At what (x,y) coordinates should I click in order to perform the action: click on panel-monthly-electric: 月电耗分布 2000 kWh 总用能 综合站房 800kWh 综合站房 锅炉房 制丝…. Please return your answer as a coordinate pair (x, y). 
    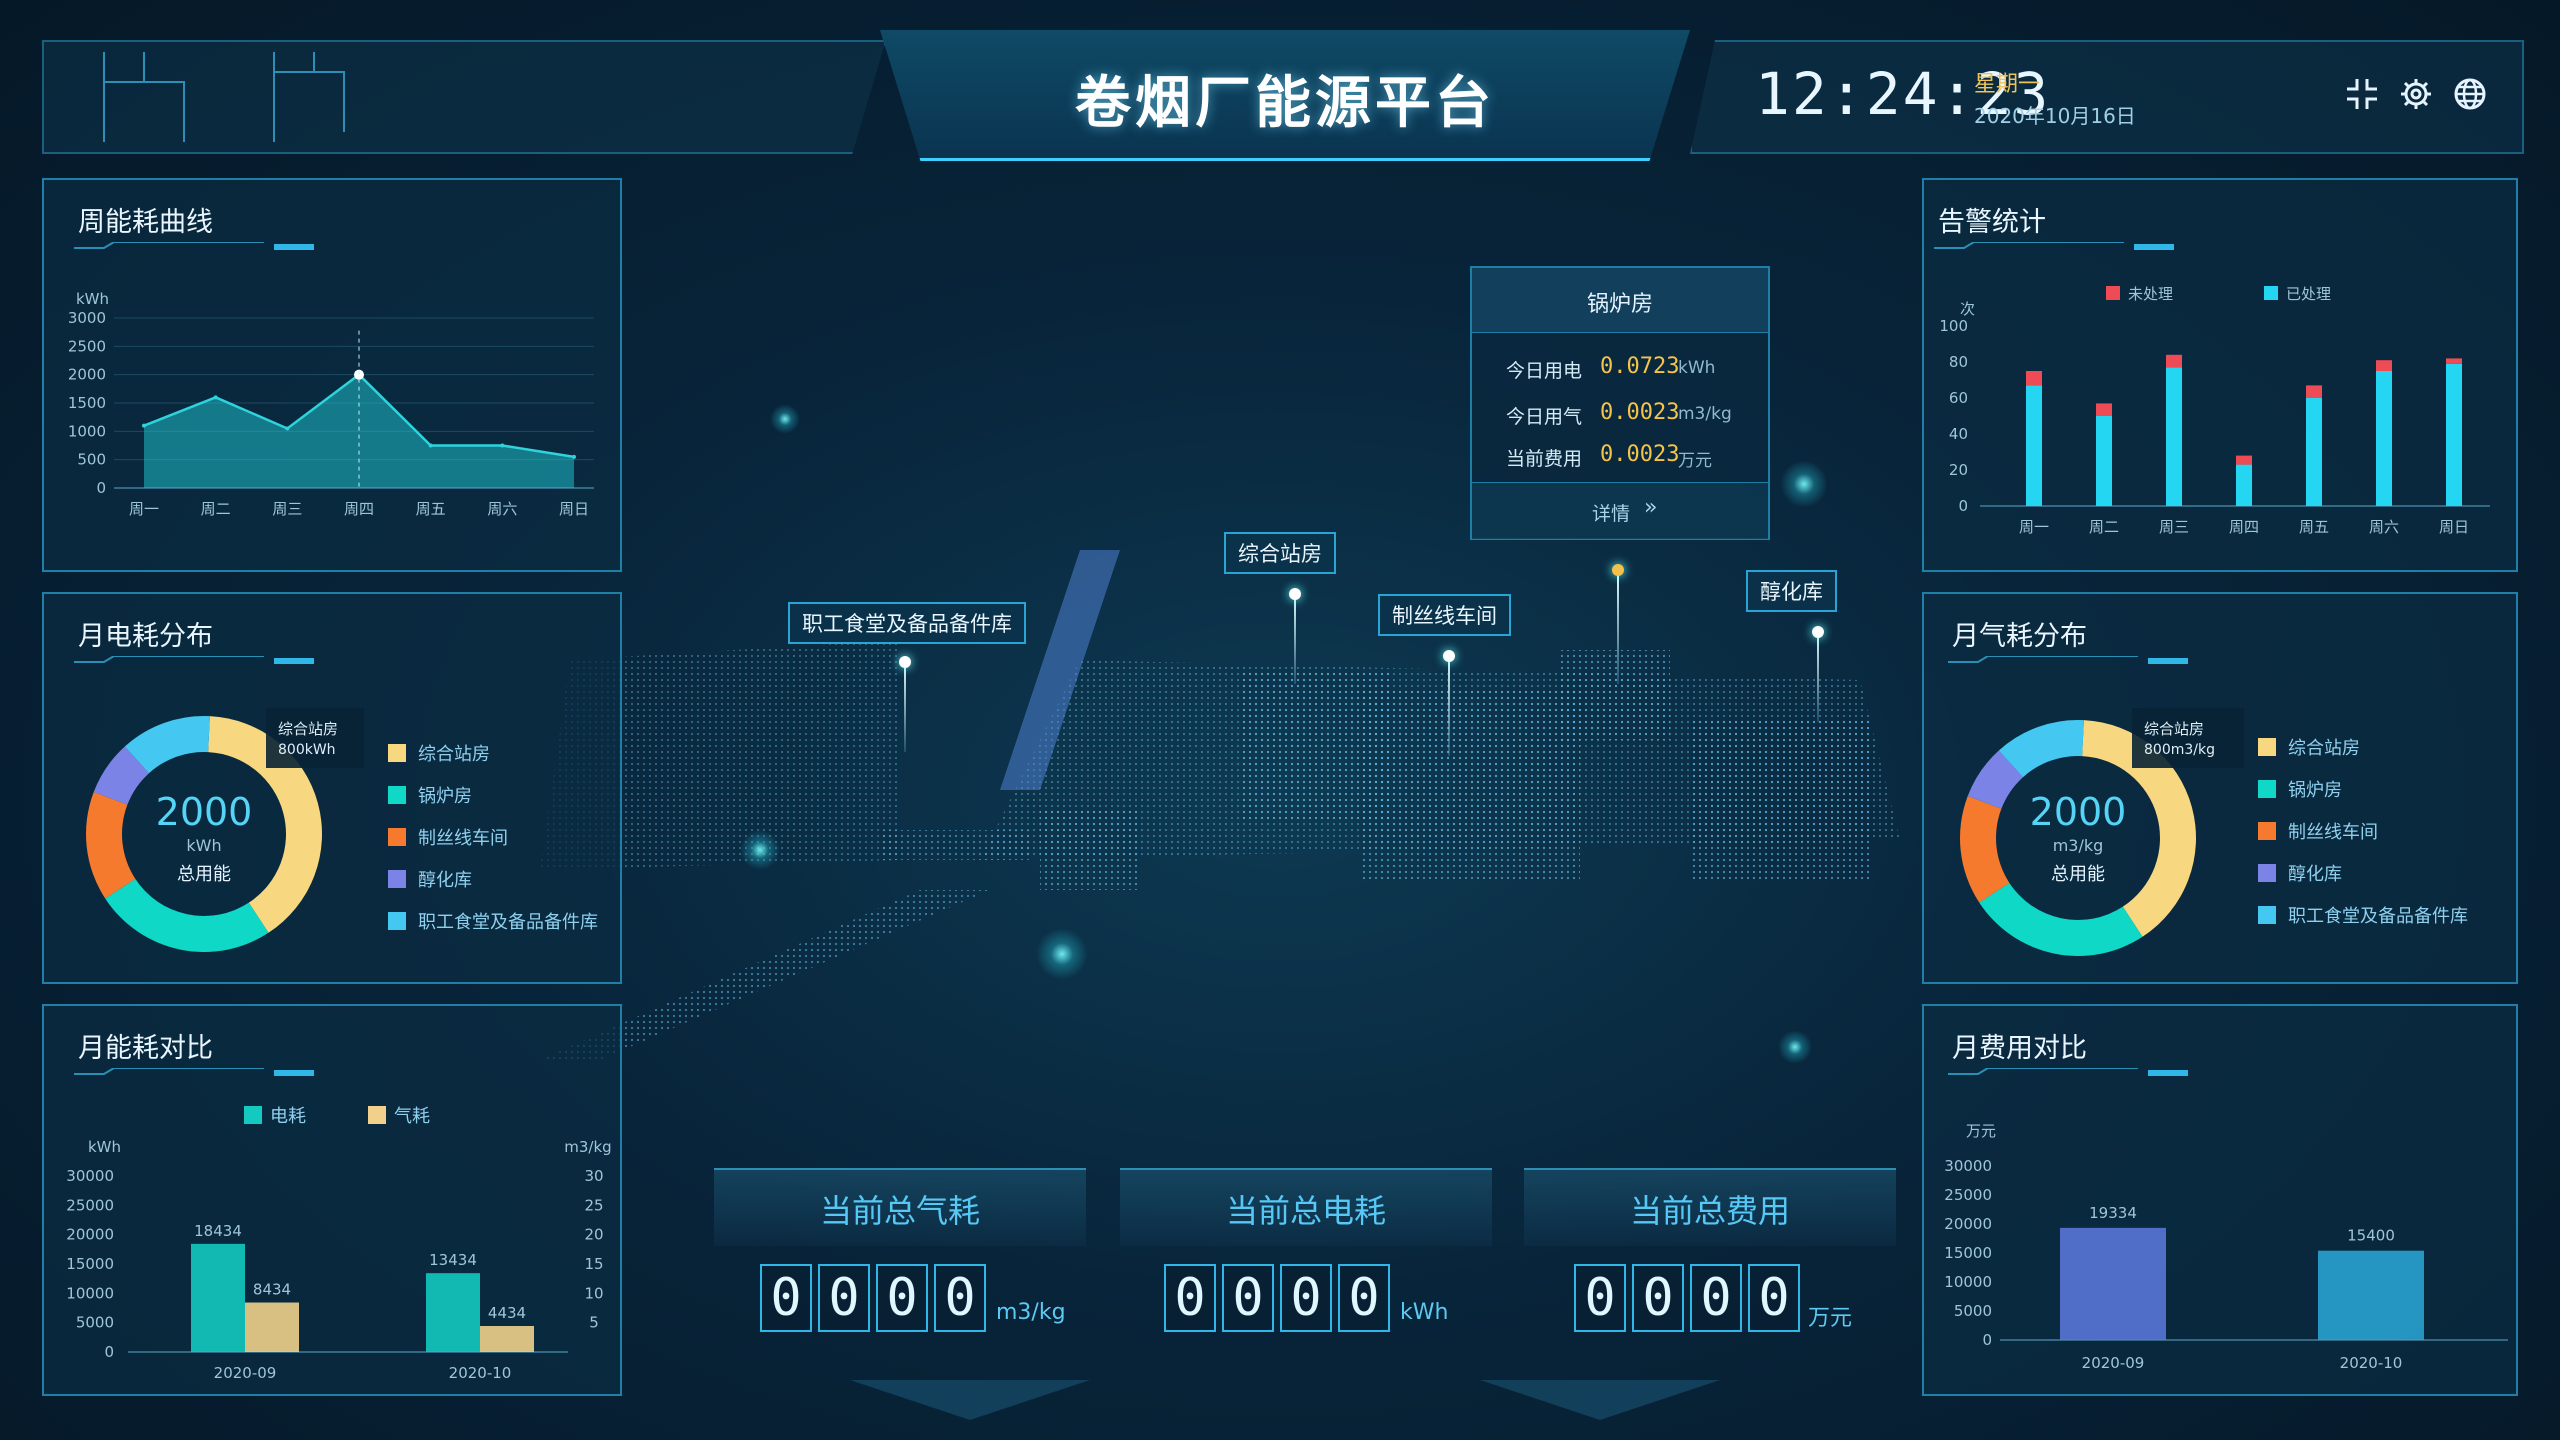
    Looking at the image, I should click on (332, 788).